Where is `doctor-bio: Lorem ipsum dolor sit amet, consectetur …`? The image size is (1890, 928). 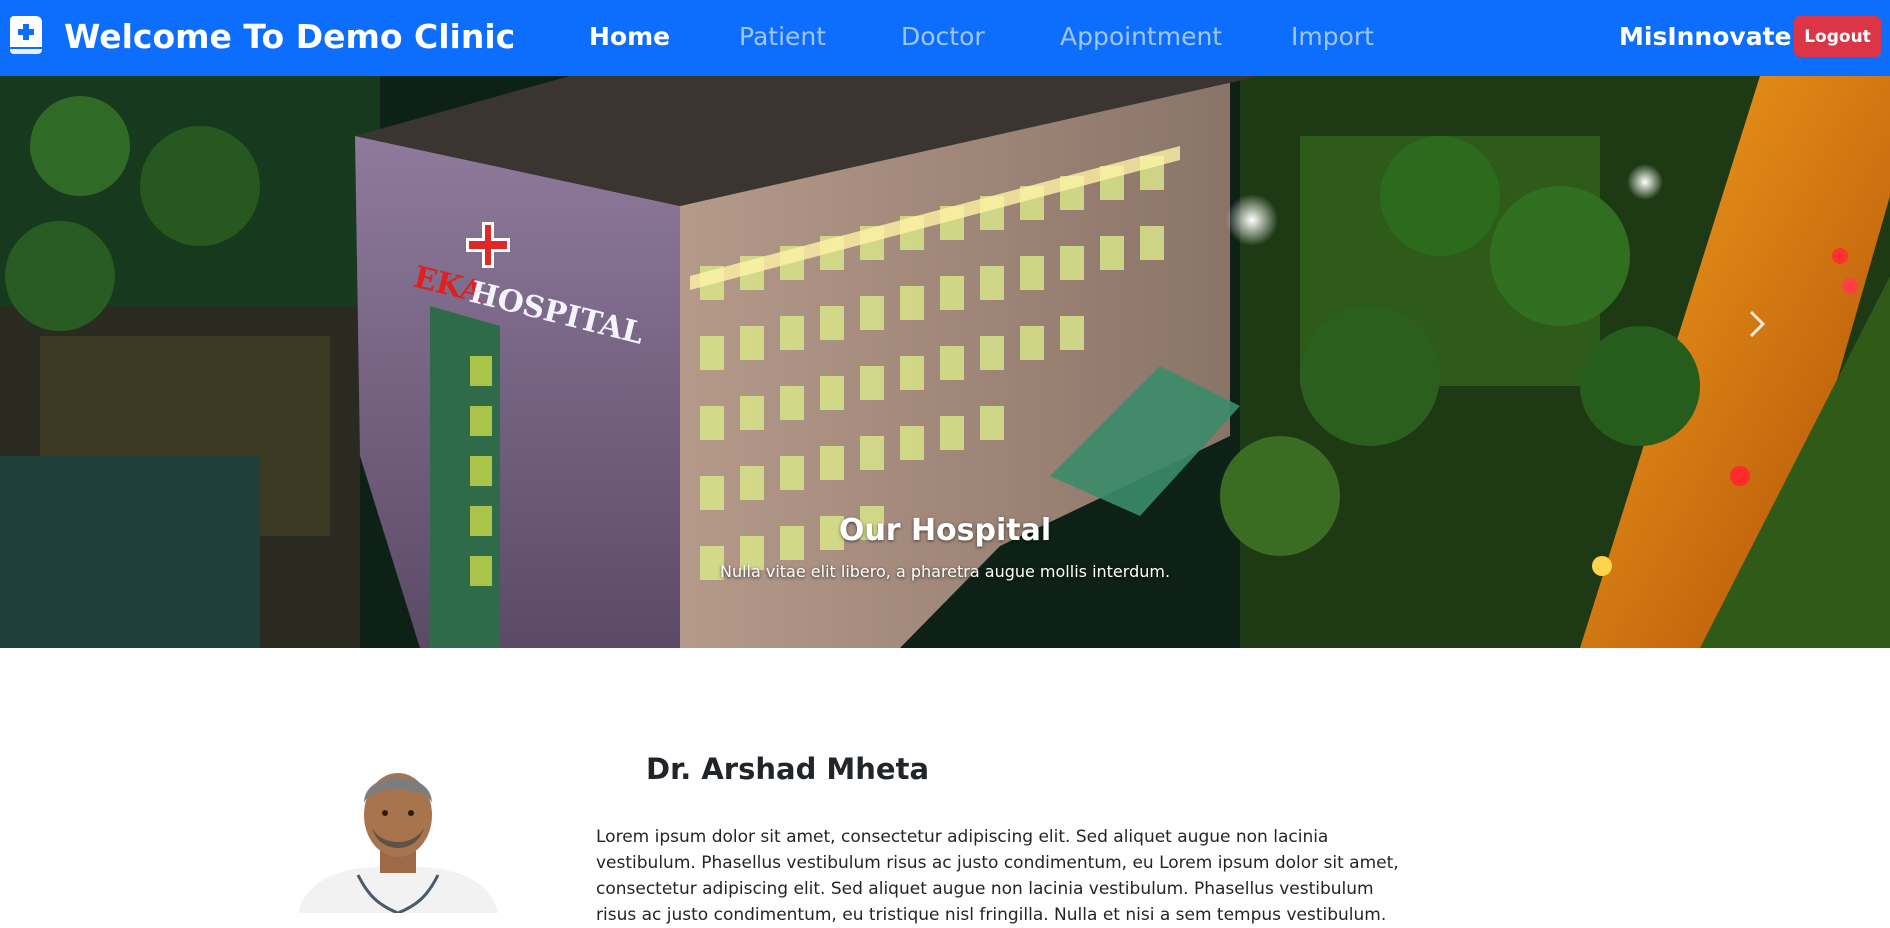 doctor-bio: Lorem ipsum dolor sit amet, consectetur … is located at coordinates (997, 876).